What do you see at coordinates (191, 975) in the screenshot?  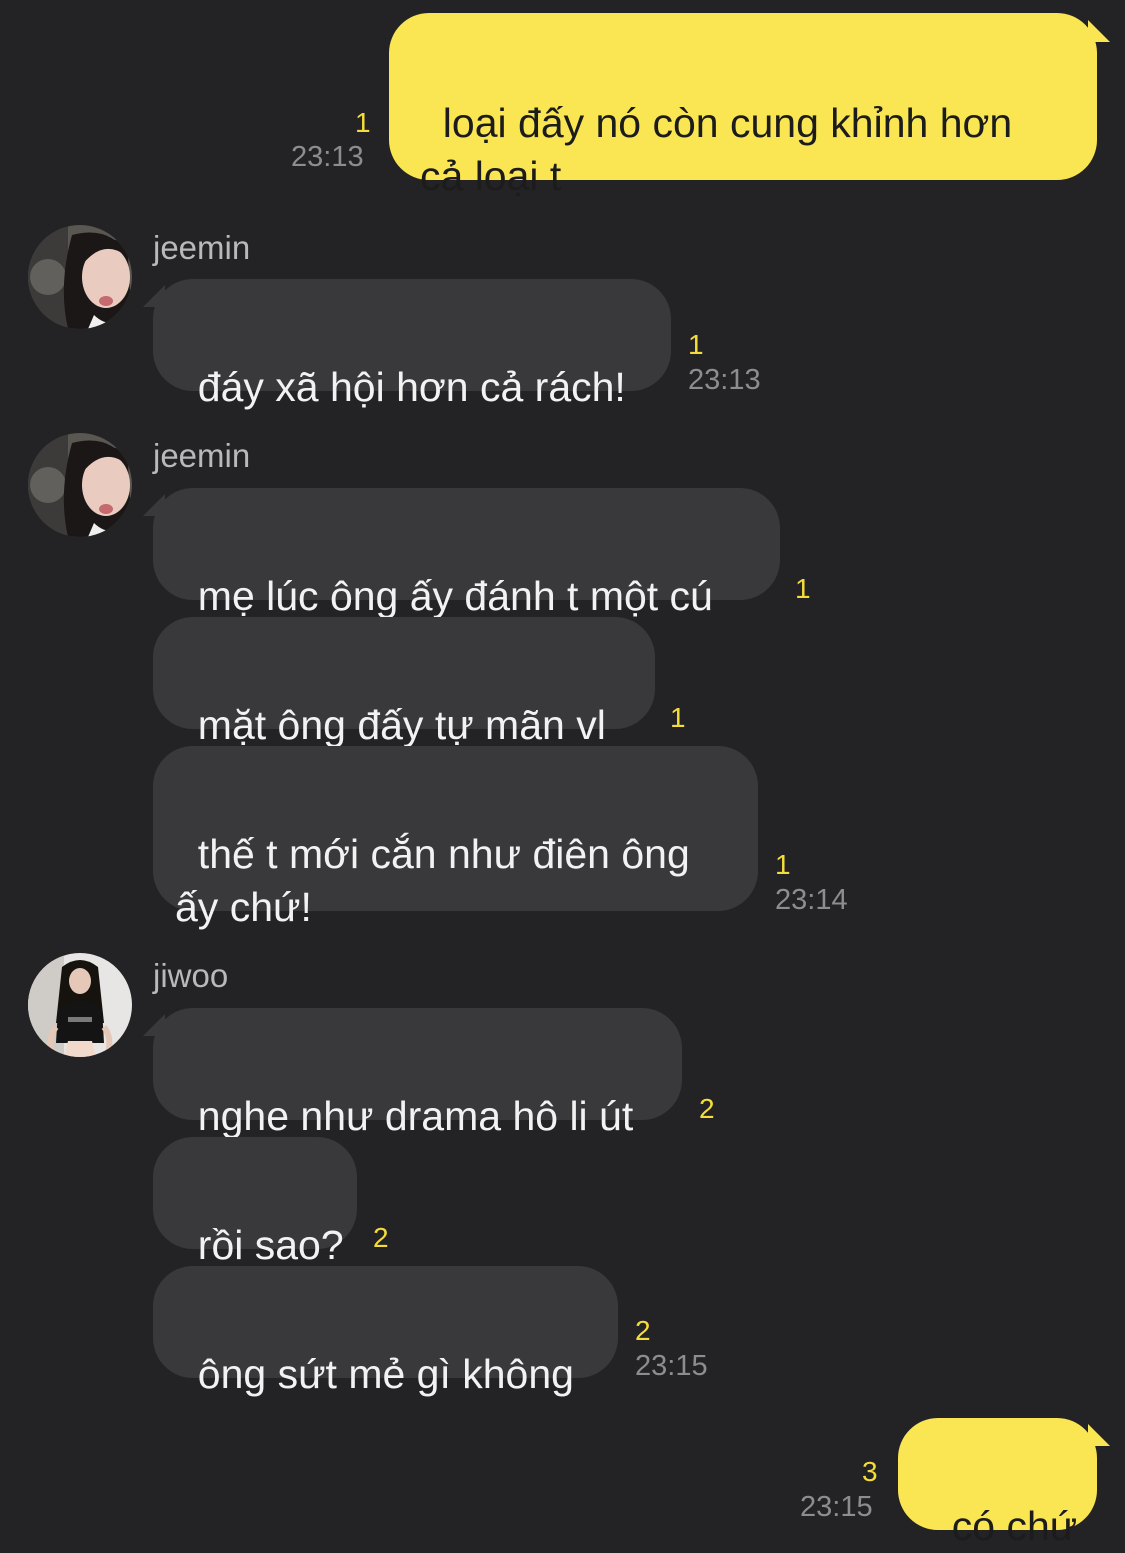 I see `sender-name: jiwoo` at bounding box center [191, 975].